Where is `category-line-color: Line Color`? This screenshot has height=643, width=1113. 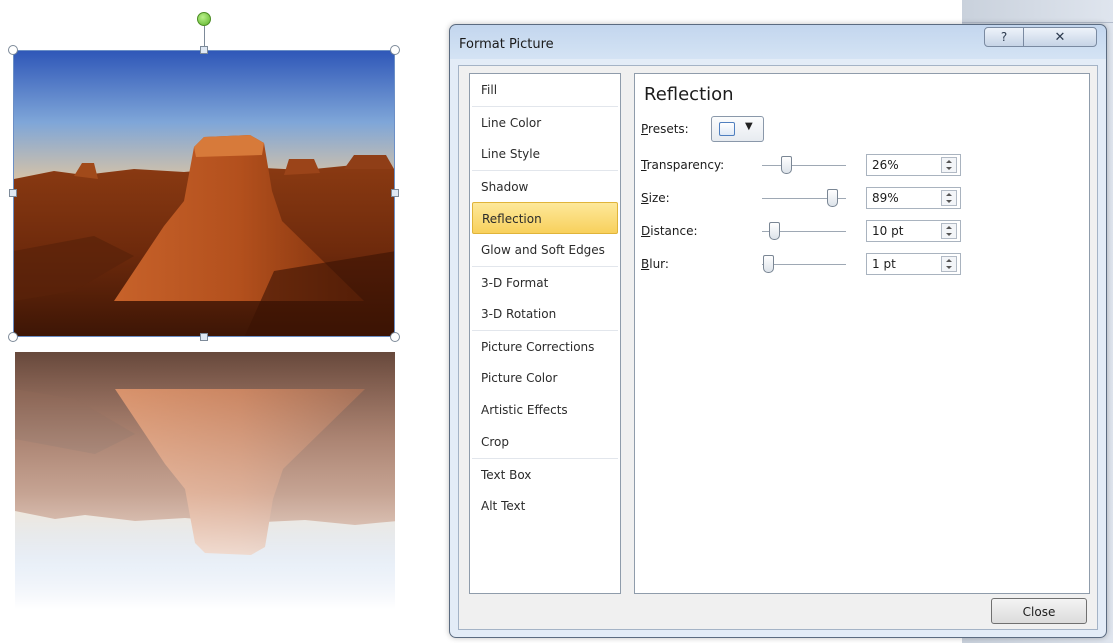
category-line-color: Line Color is located at coordinates (545, 122).